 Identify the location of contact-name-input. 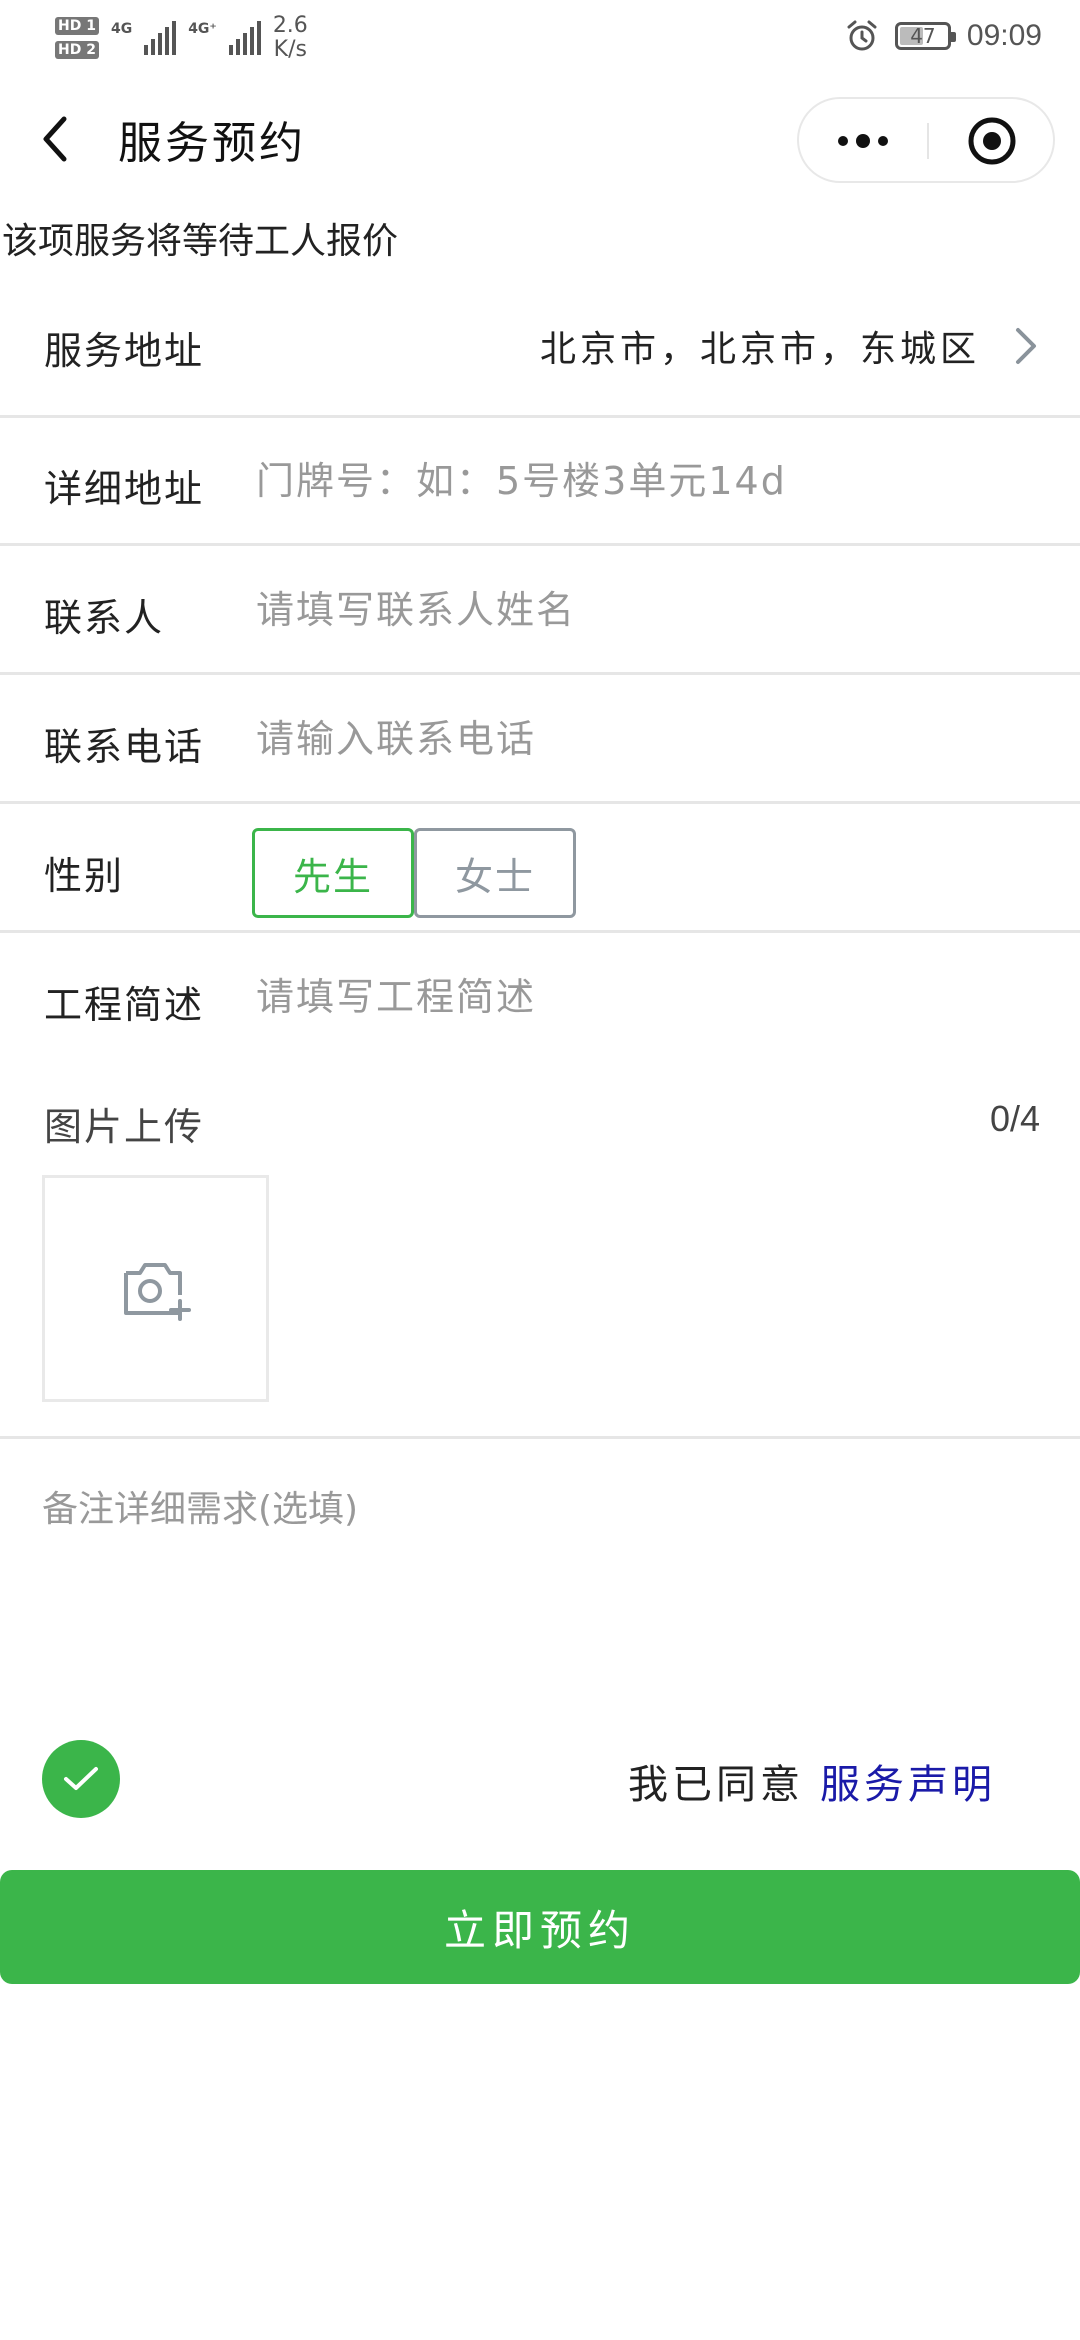
(651, 610).